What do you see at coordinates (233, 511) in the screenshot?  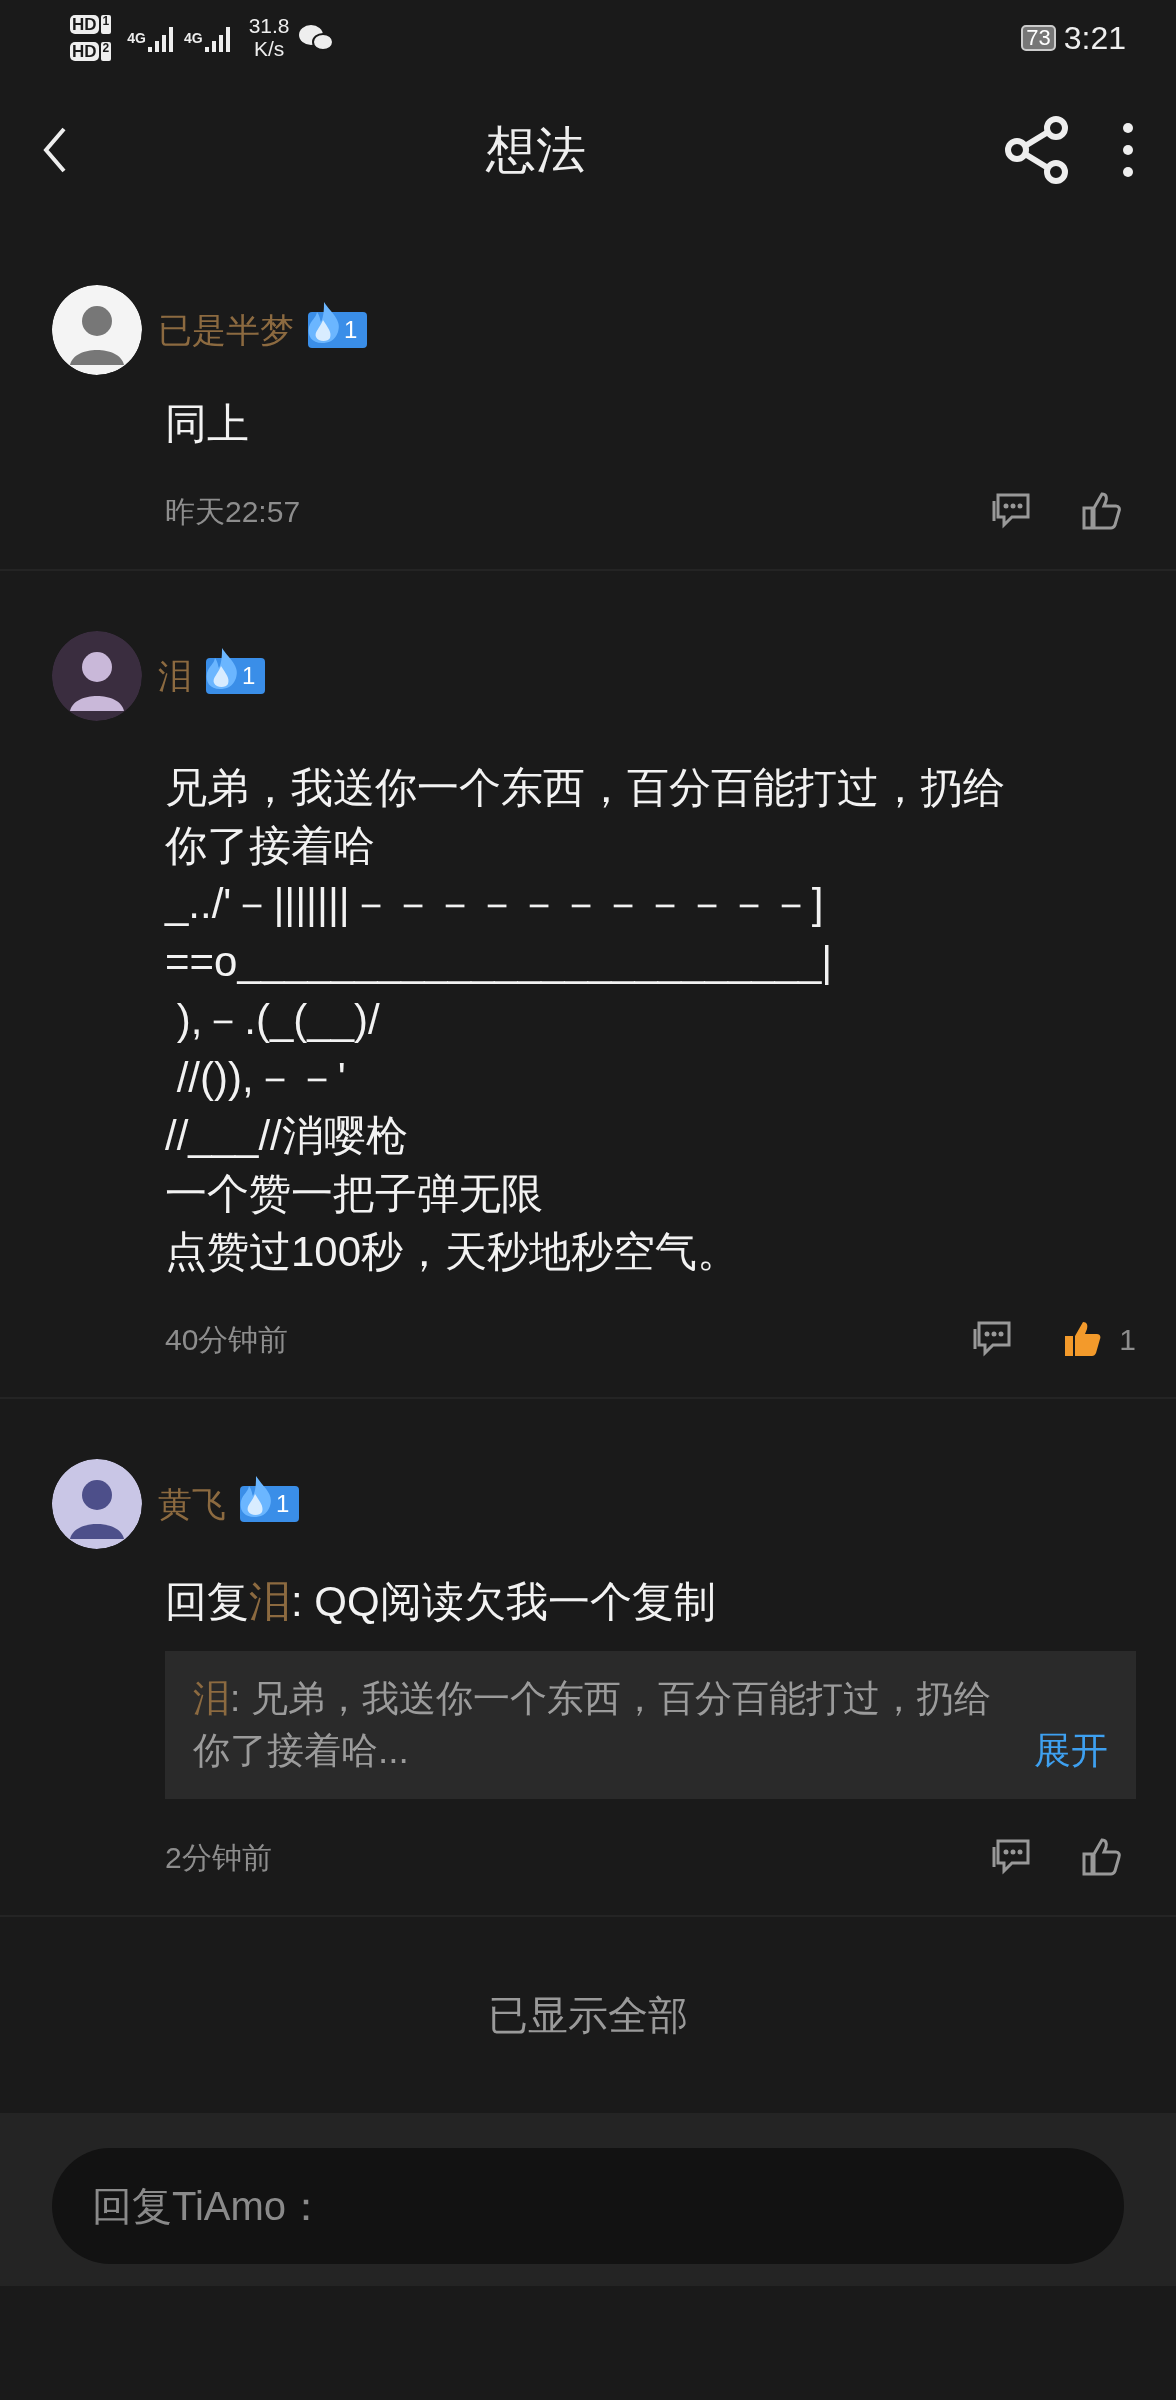 I see `timestamp: 昨天22:57` at bounding box center [233, 511].